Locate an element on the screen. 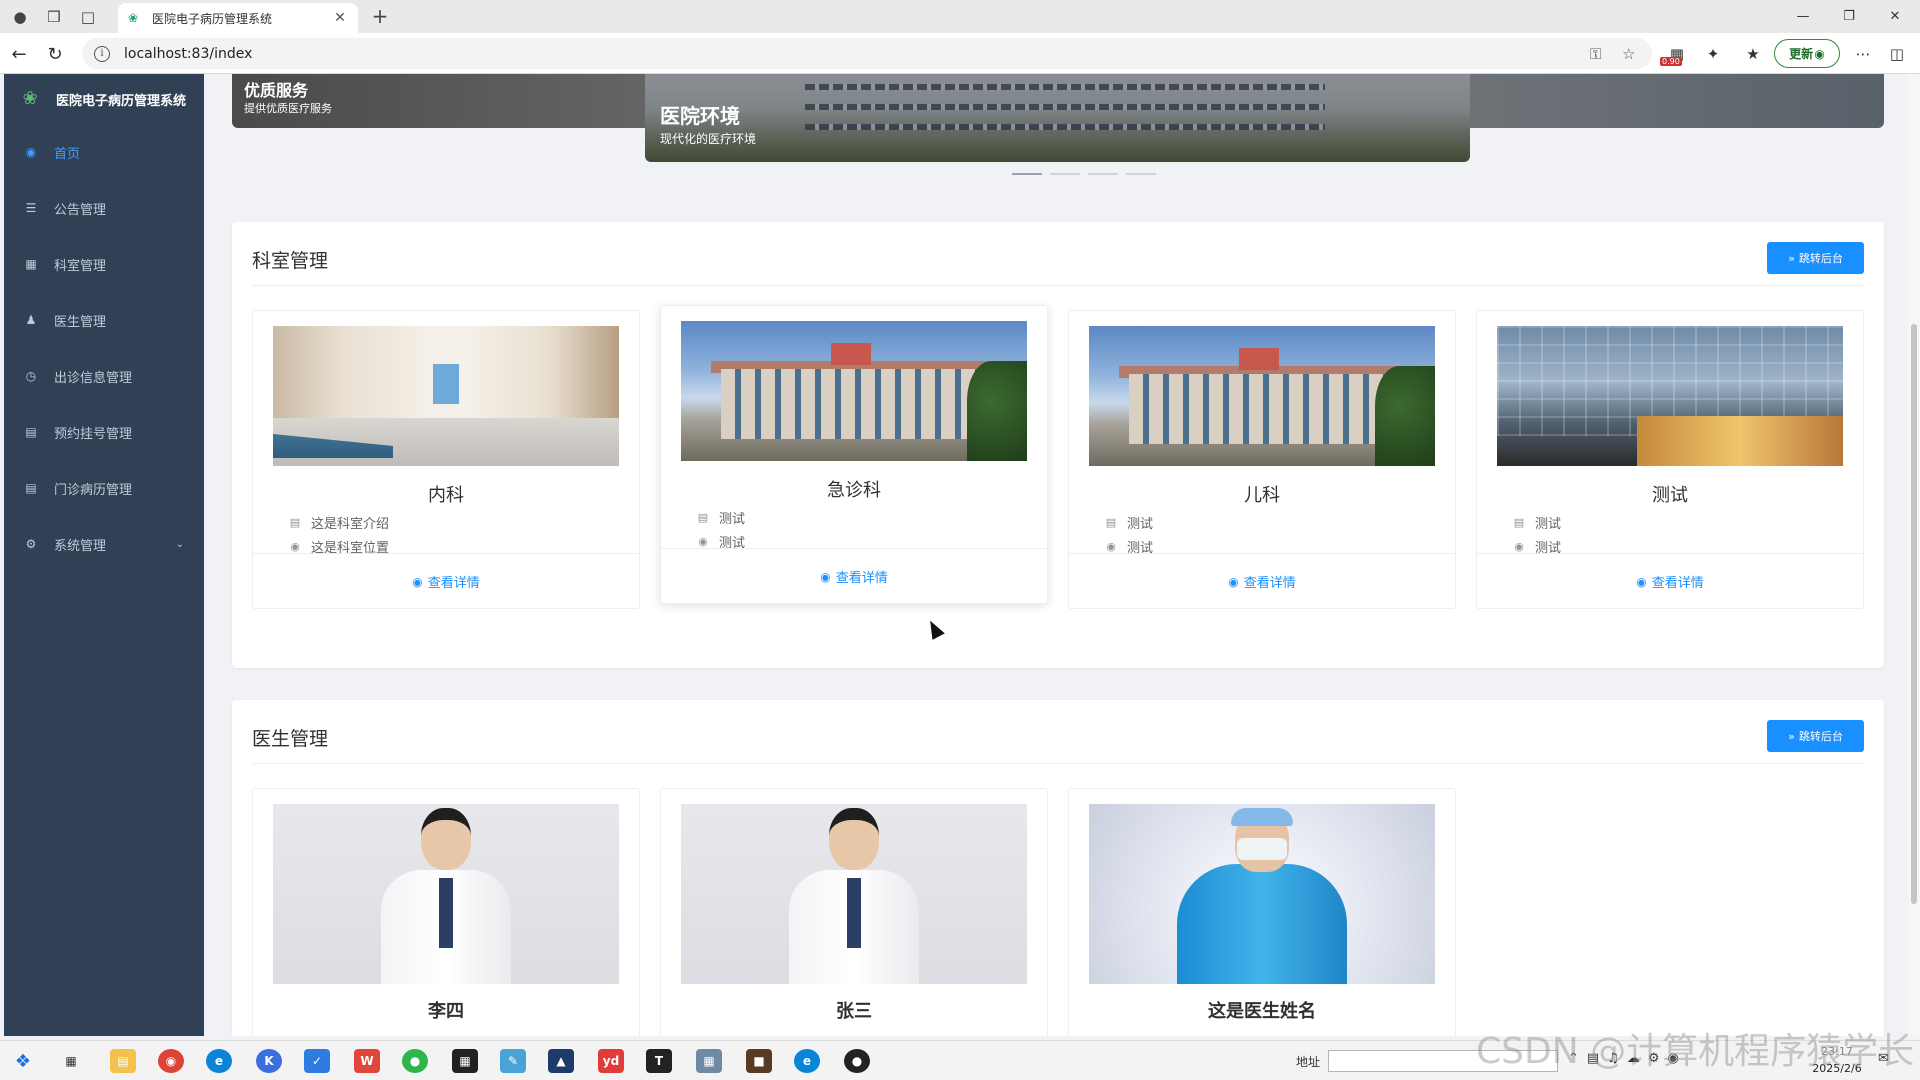 This screenshot has height=1080, width=1920. department-image is located at coordinates (854, 391).